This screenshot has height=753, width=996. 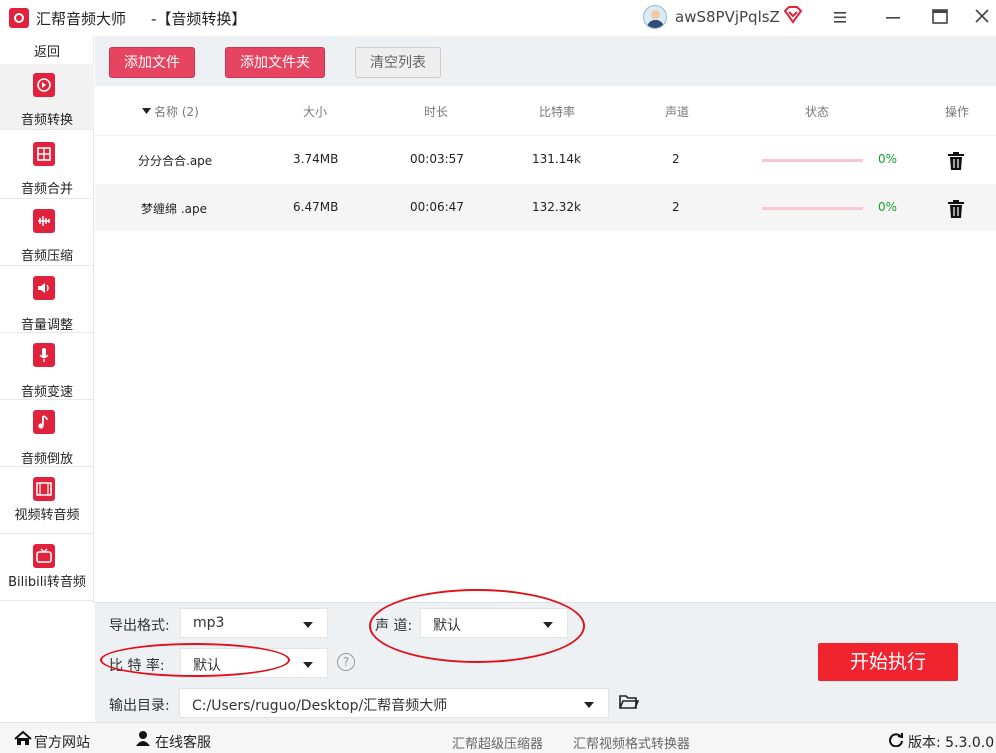 What do you see at coordinates (44, 221) in the screenshot?
I see `audio-compress-icon` at bounding box center [44, 221].